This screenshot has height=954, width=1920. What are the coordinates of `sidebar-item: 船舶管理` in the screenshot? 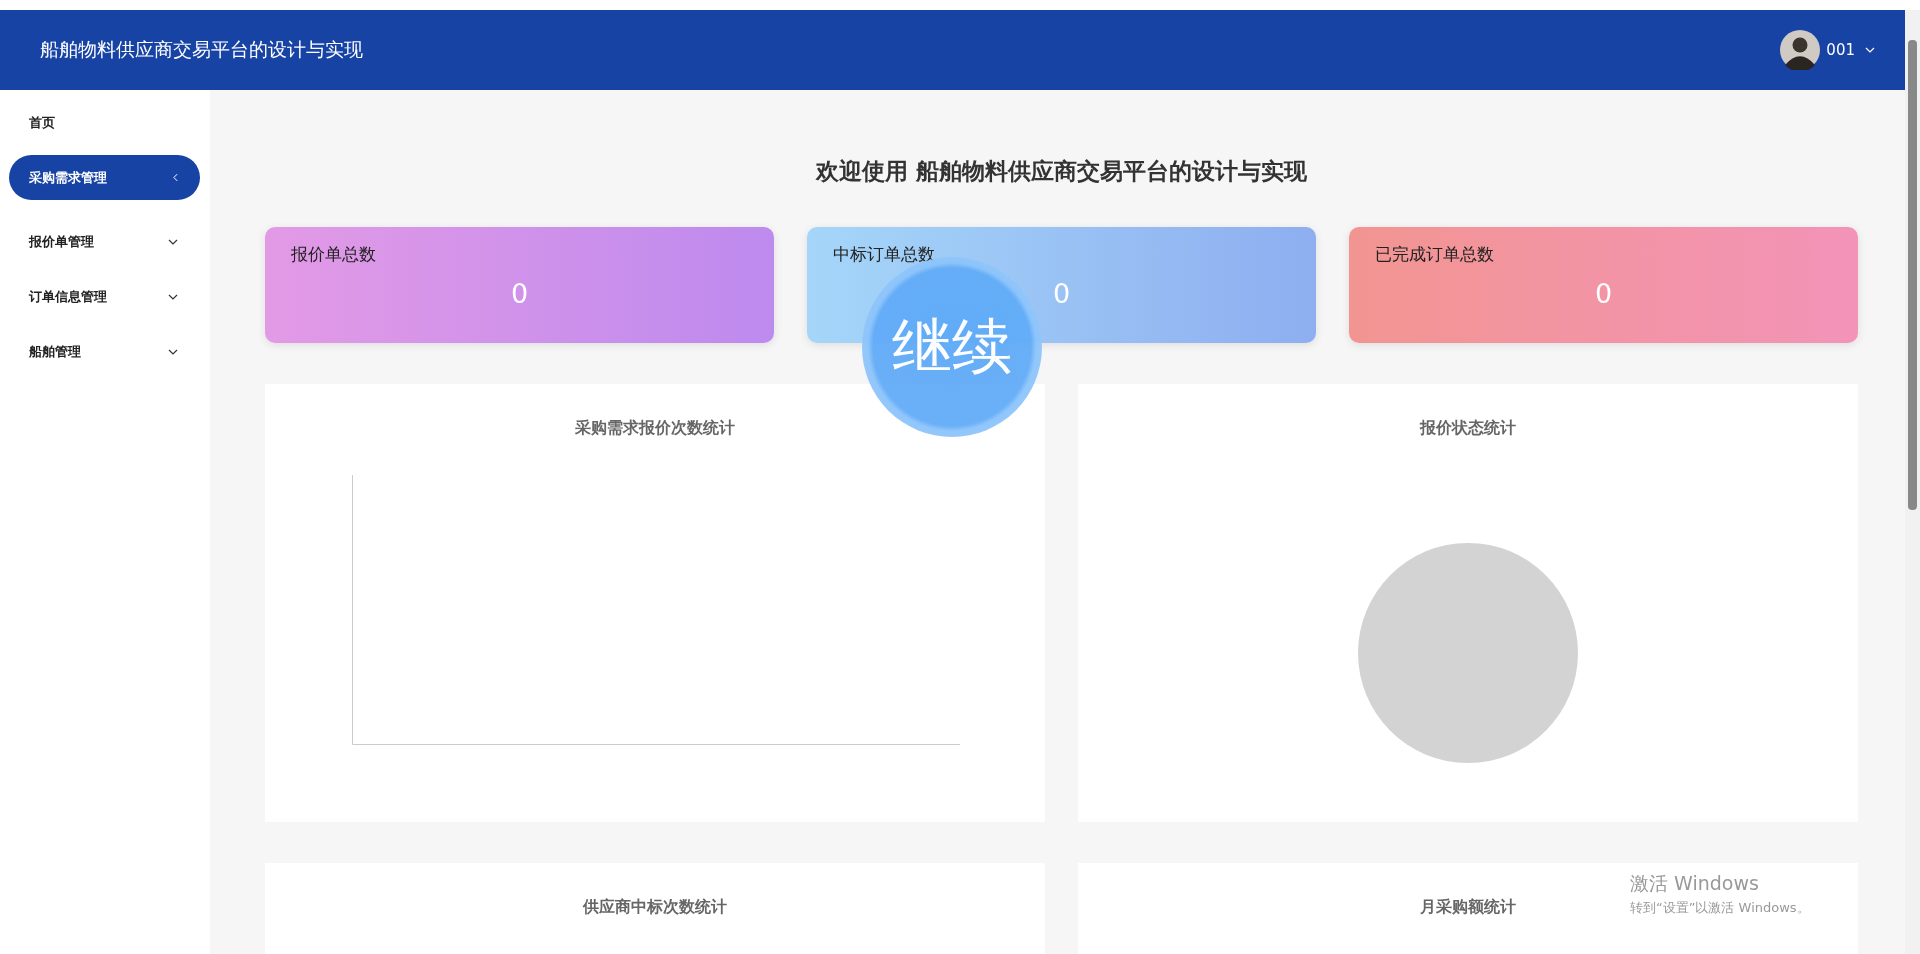 It's located at (104, 351).